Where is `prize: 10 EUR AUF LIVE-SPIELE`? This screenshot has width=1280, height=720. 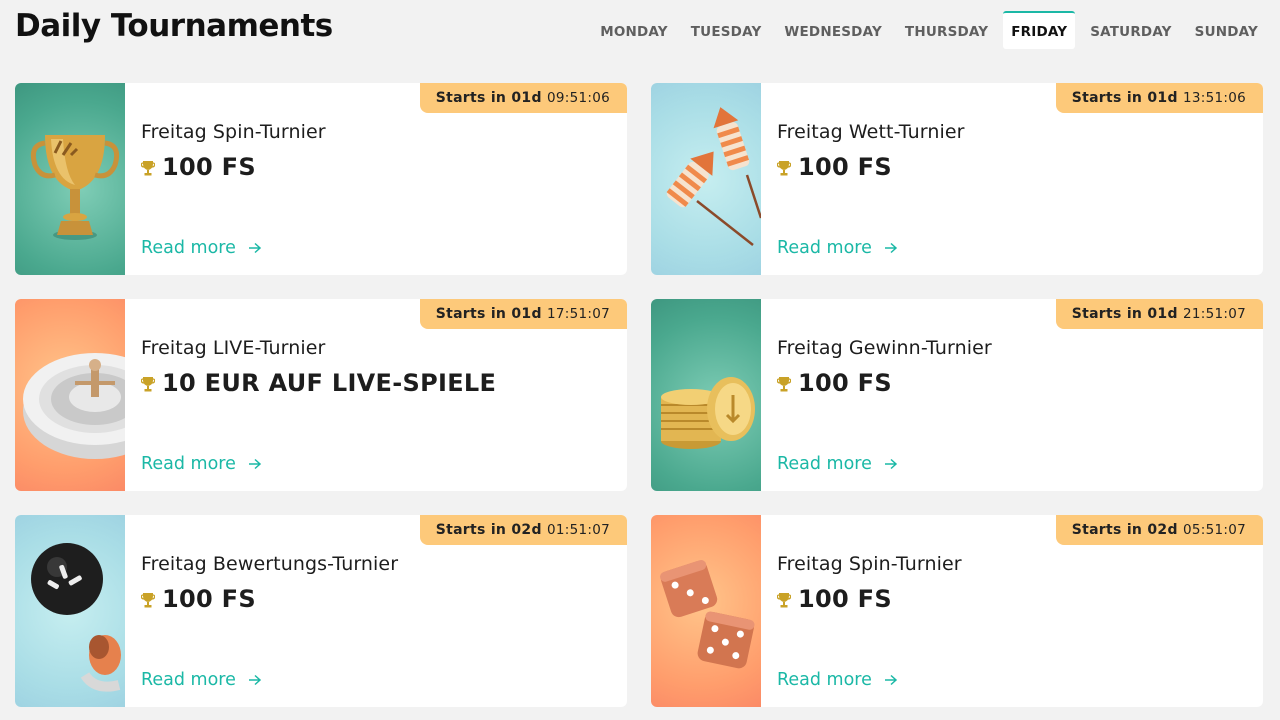
prize: 10 EUR AUF LIVE-SPIELE is located at coordinates (318, 383).